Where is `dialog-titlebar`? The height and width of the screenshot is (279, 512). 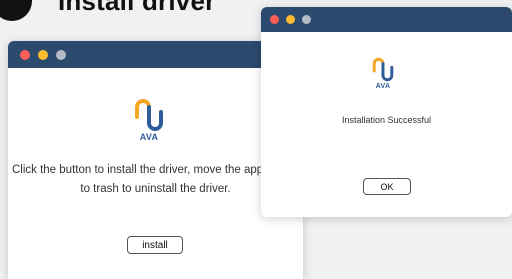 dialog-titlebar is located at coordinates (386, 19).